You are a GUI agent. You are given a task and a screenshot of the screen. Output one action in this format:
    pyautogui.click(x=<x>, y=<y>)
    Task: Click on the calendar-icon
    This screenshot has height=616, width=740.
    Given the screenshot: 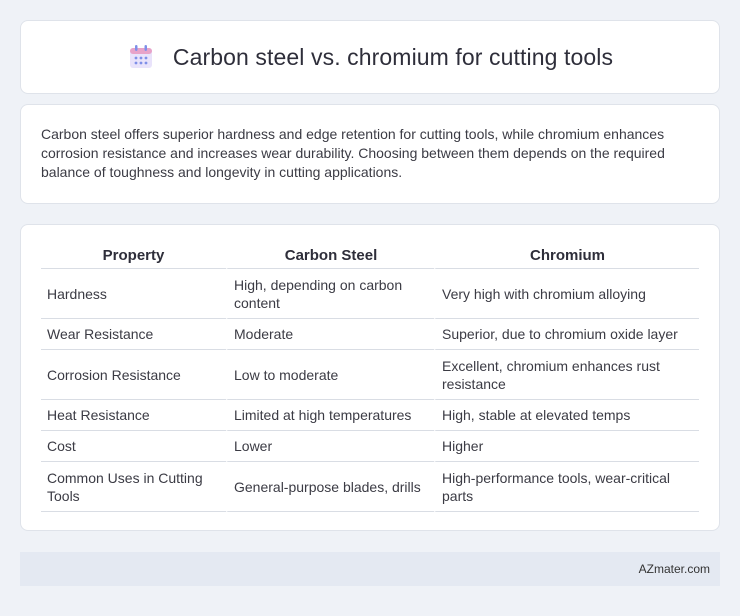 What is the action you would take?
    pyautogui.click(x=141, y=57)
    